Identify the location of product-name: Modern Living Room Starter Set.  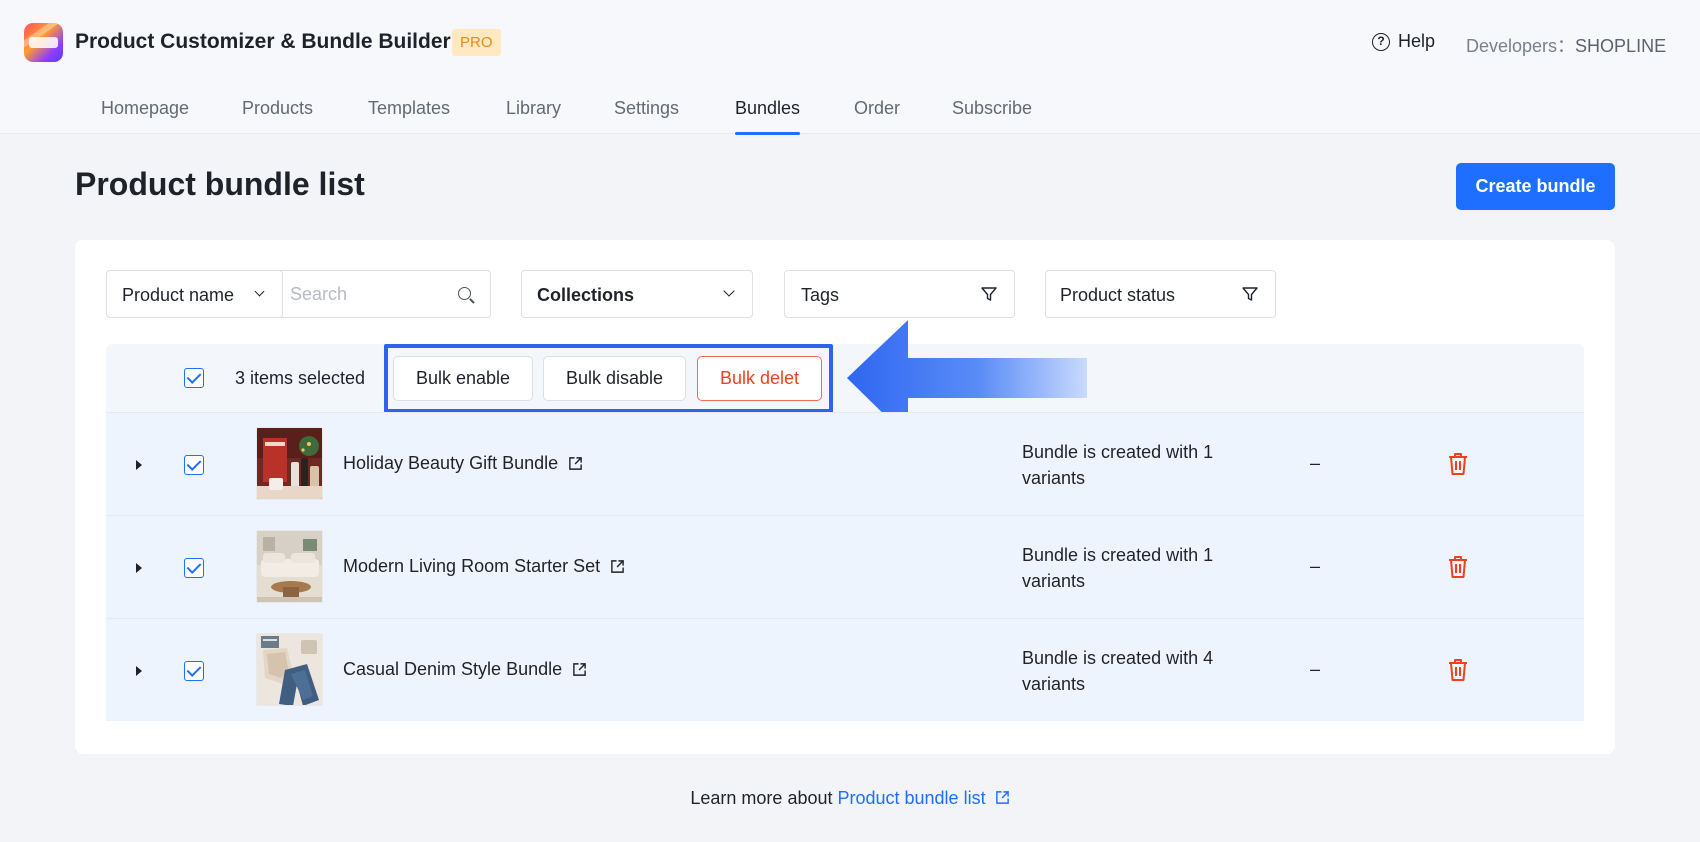
(472, 566).